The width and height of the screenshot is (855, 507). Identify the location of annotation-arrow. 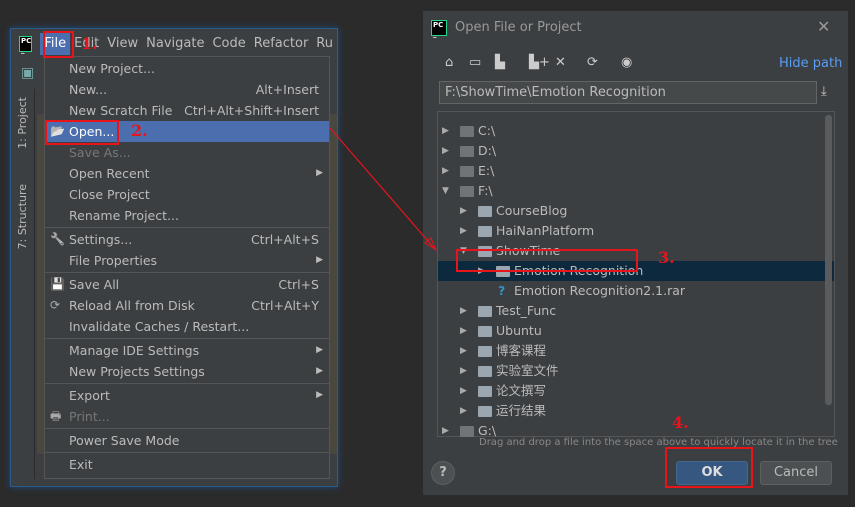
(383, 189).